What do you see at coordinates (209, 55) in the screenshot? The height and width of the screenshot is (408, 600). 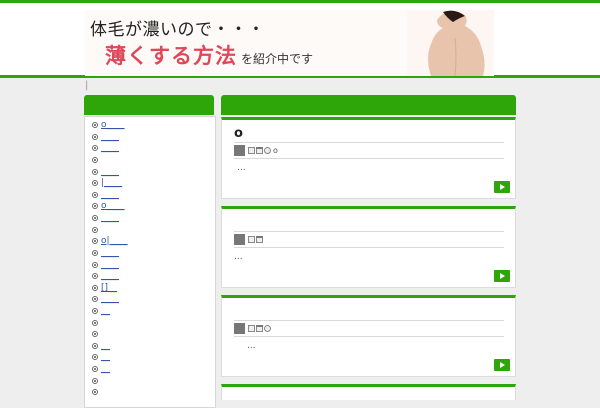 I see `banner-subline: 薄くする方法 を紹介中です` at bounding box center [209, 55].